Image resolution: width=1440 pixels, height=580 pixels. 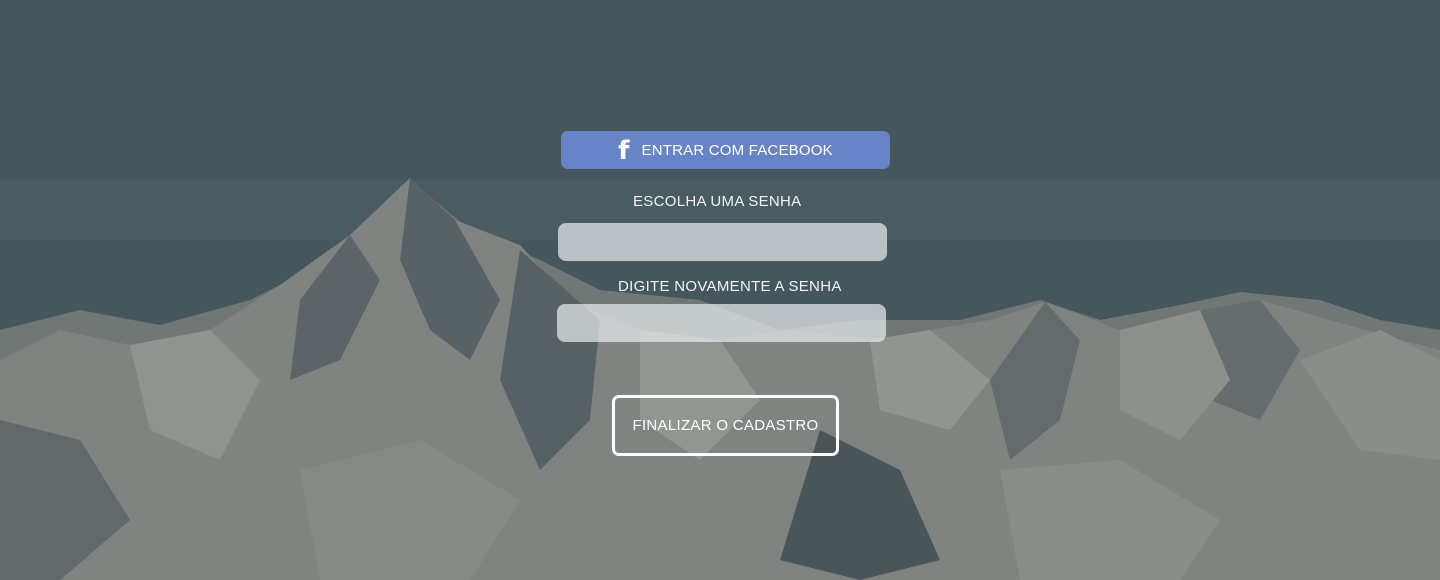 I want to click on password-label: ESCOLHA UMA SENHA, so click(x=717, y=201).